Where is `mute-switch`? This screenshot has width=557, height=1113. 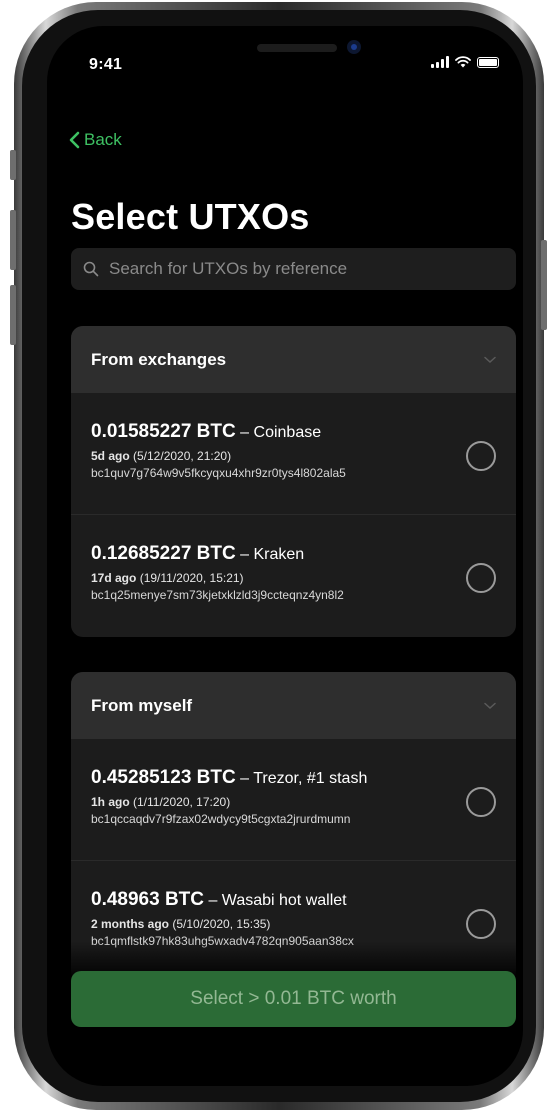 mute-switch is located at coordinates (13, 165).